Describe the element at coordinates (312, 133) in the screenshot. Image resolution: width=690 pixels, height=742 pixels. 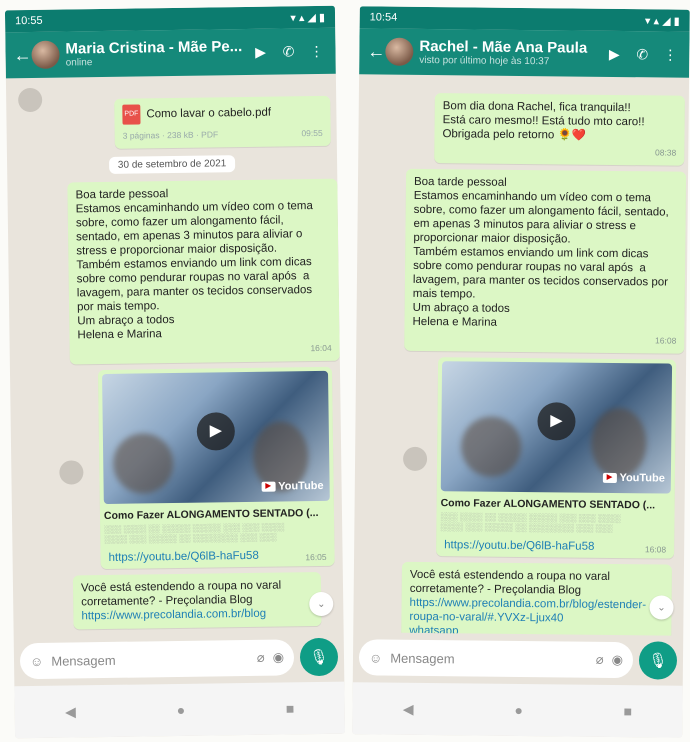
I see `message-time: 09:55` at that location.